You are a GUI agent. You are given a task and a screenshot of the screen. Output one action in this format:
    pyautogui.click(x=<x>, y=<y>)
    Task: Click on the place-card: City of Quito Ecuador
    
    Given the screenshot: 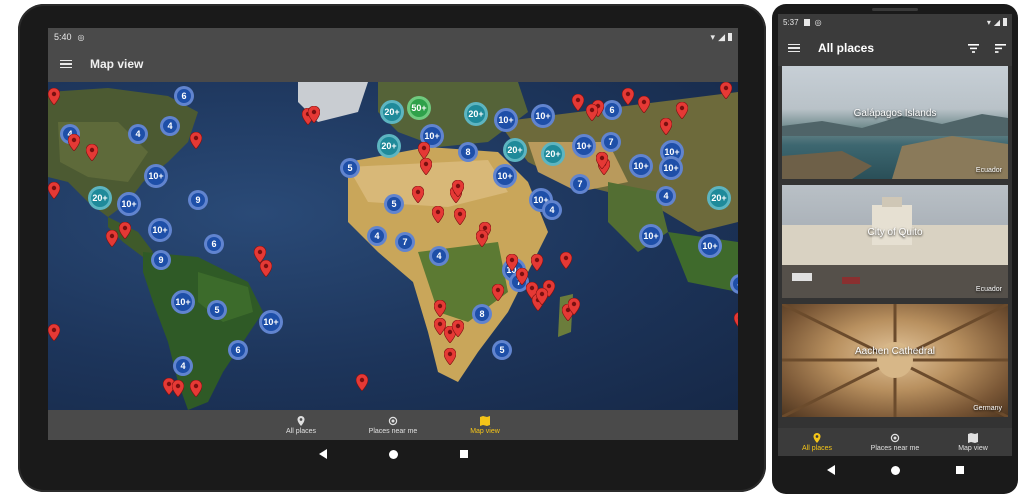 What is the action you would take?
    pyautogui.click(x=895, y=241)
    